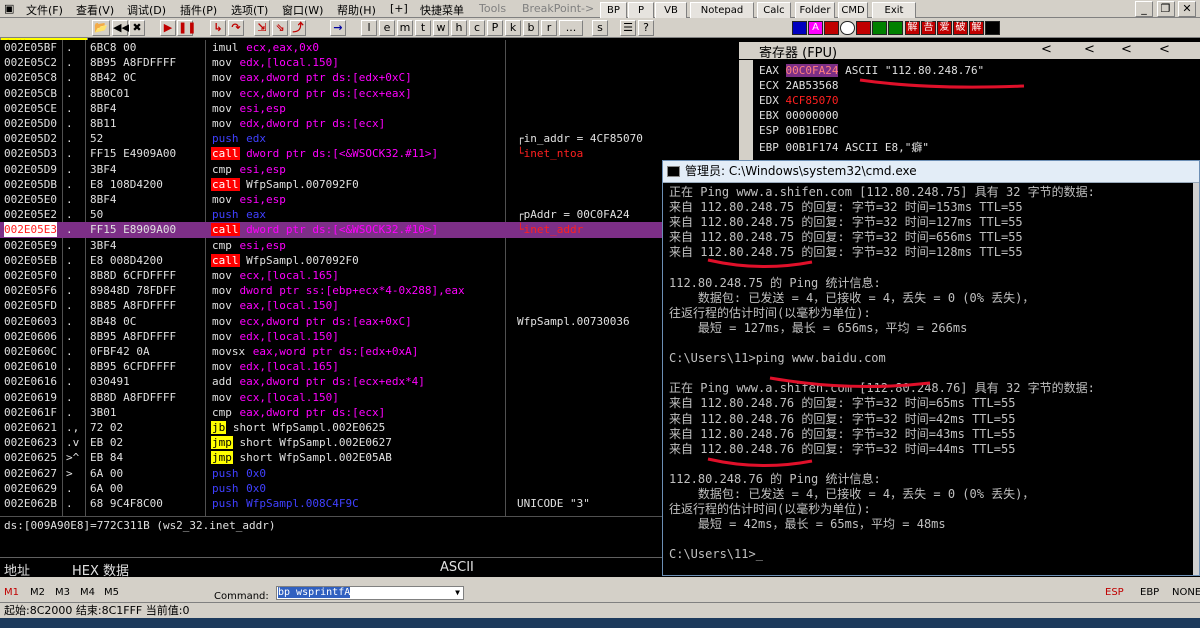  Describe the element at coordinates (847, 28) in the screenshot. I see `toolbar-circle-icon` at that location.